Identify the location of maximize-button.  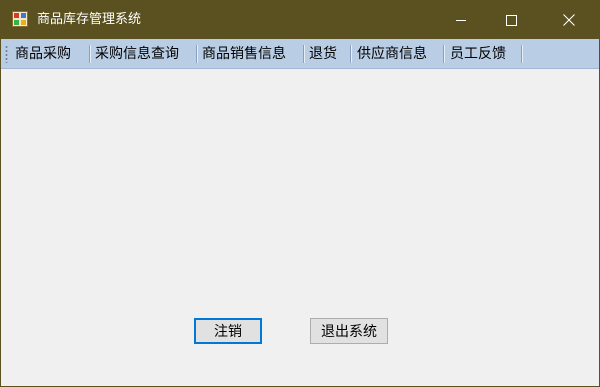
(511, 20).